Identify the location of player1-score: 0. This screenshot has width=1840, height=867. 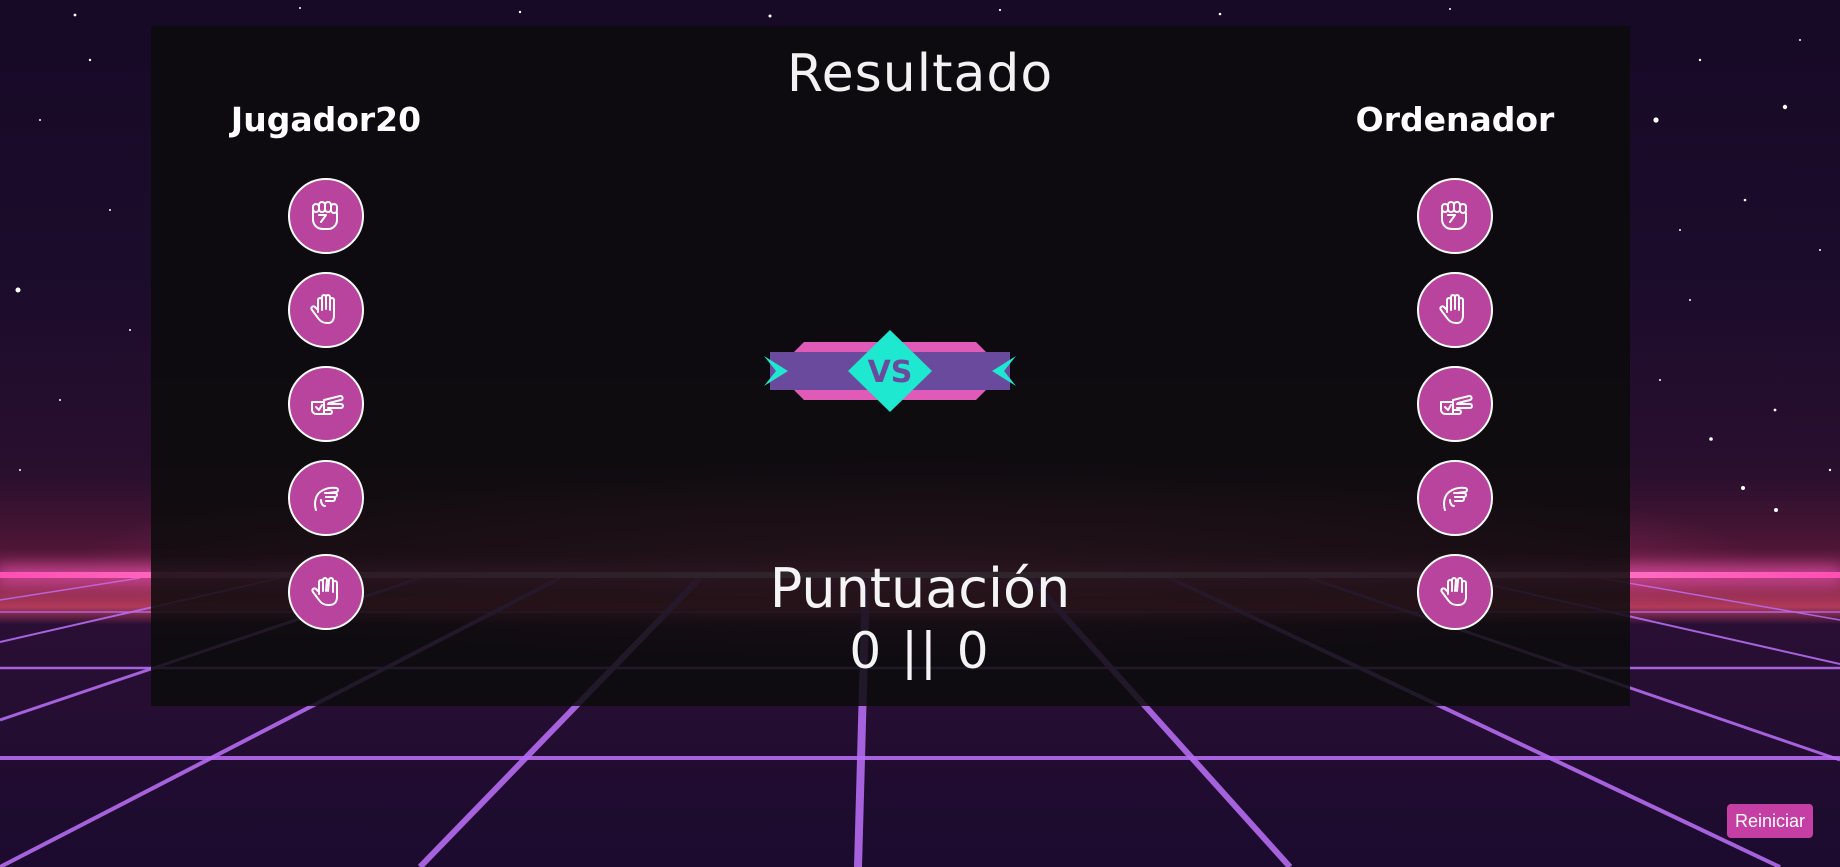
(866, 651).